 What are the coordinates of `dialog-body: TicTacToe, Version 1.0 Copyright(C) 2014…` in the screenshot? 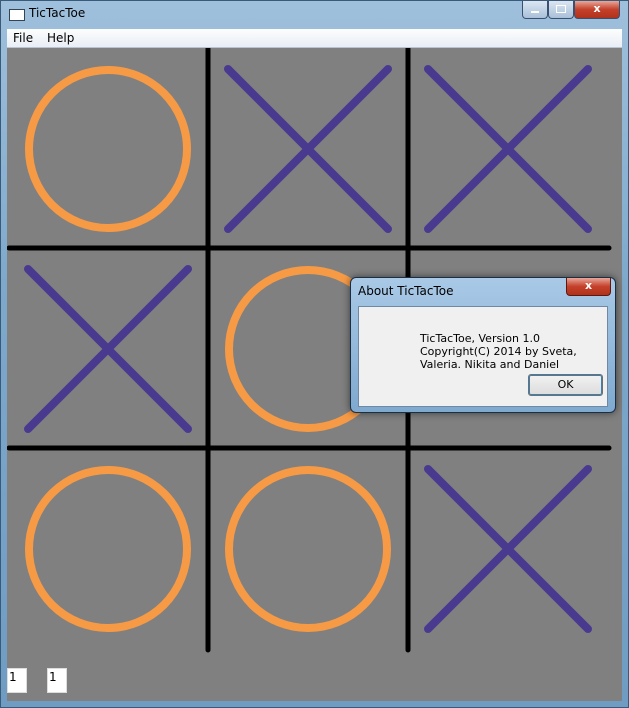 It's located at (483, 356).